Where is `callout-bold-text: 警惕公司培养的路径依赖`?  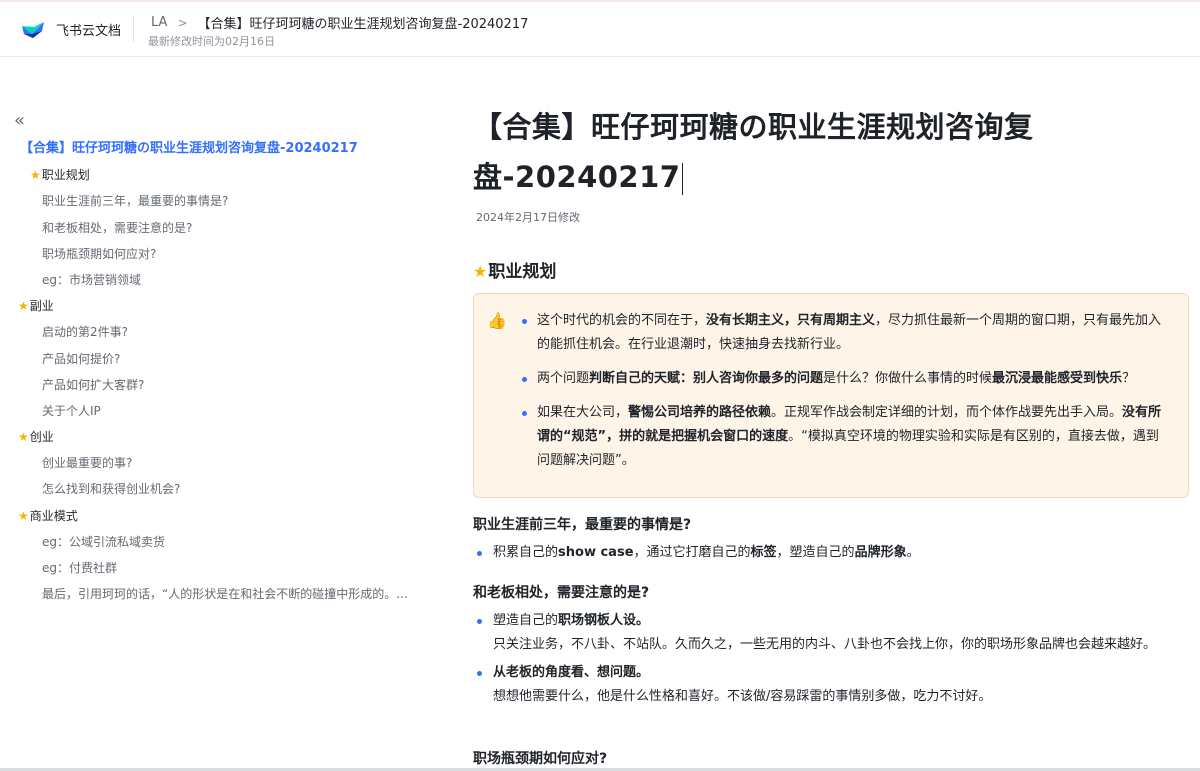 callout-bold-text: 警惕公司培养的路径依赖 is located at coordinates (700, 412).